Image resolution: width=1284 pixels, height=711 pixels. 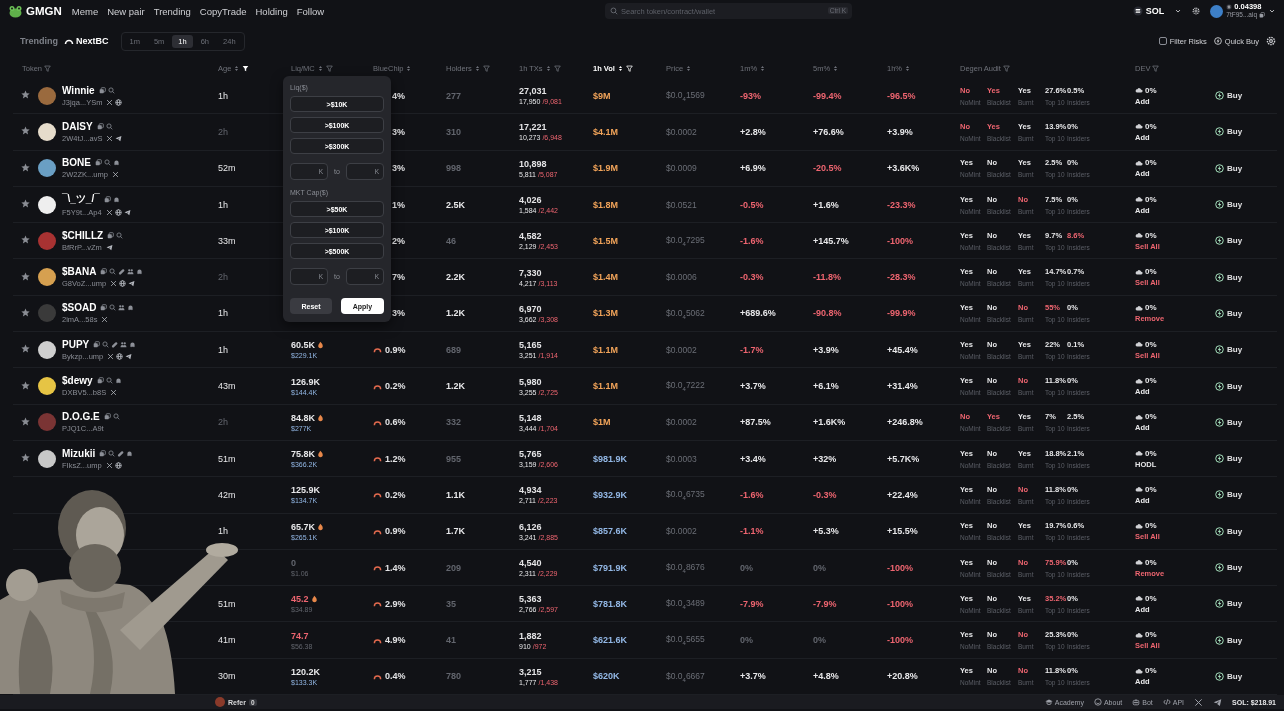 I want to click on robot-icon, so click(x=1136, y=702).